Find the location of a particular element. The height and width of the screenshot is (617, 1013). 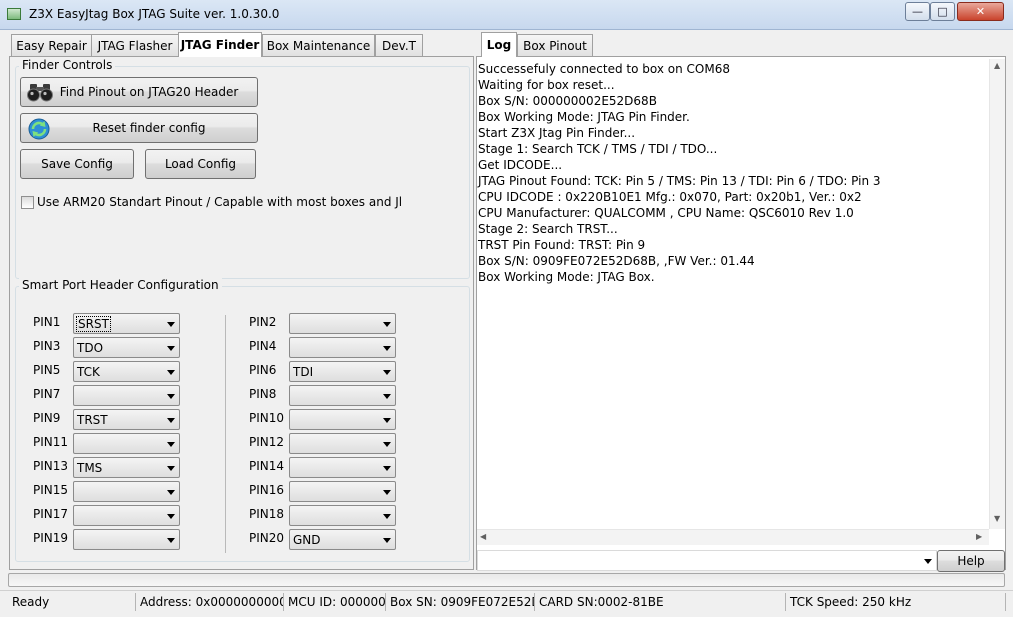

pin-select-pin8 is located at coordinates (342, 395).